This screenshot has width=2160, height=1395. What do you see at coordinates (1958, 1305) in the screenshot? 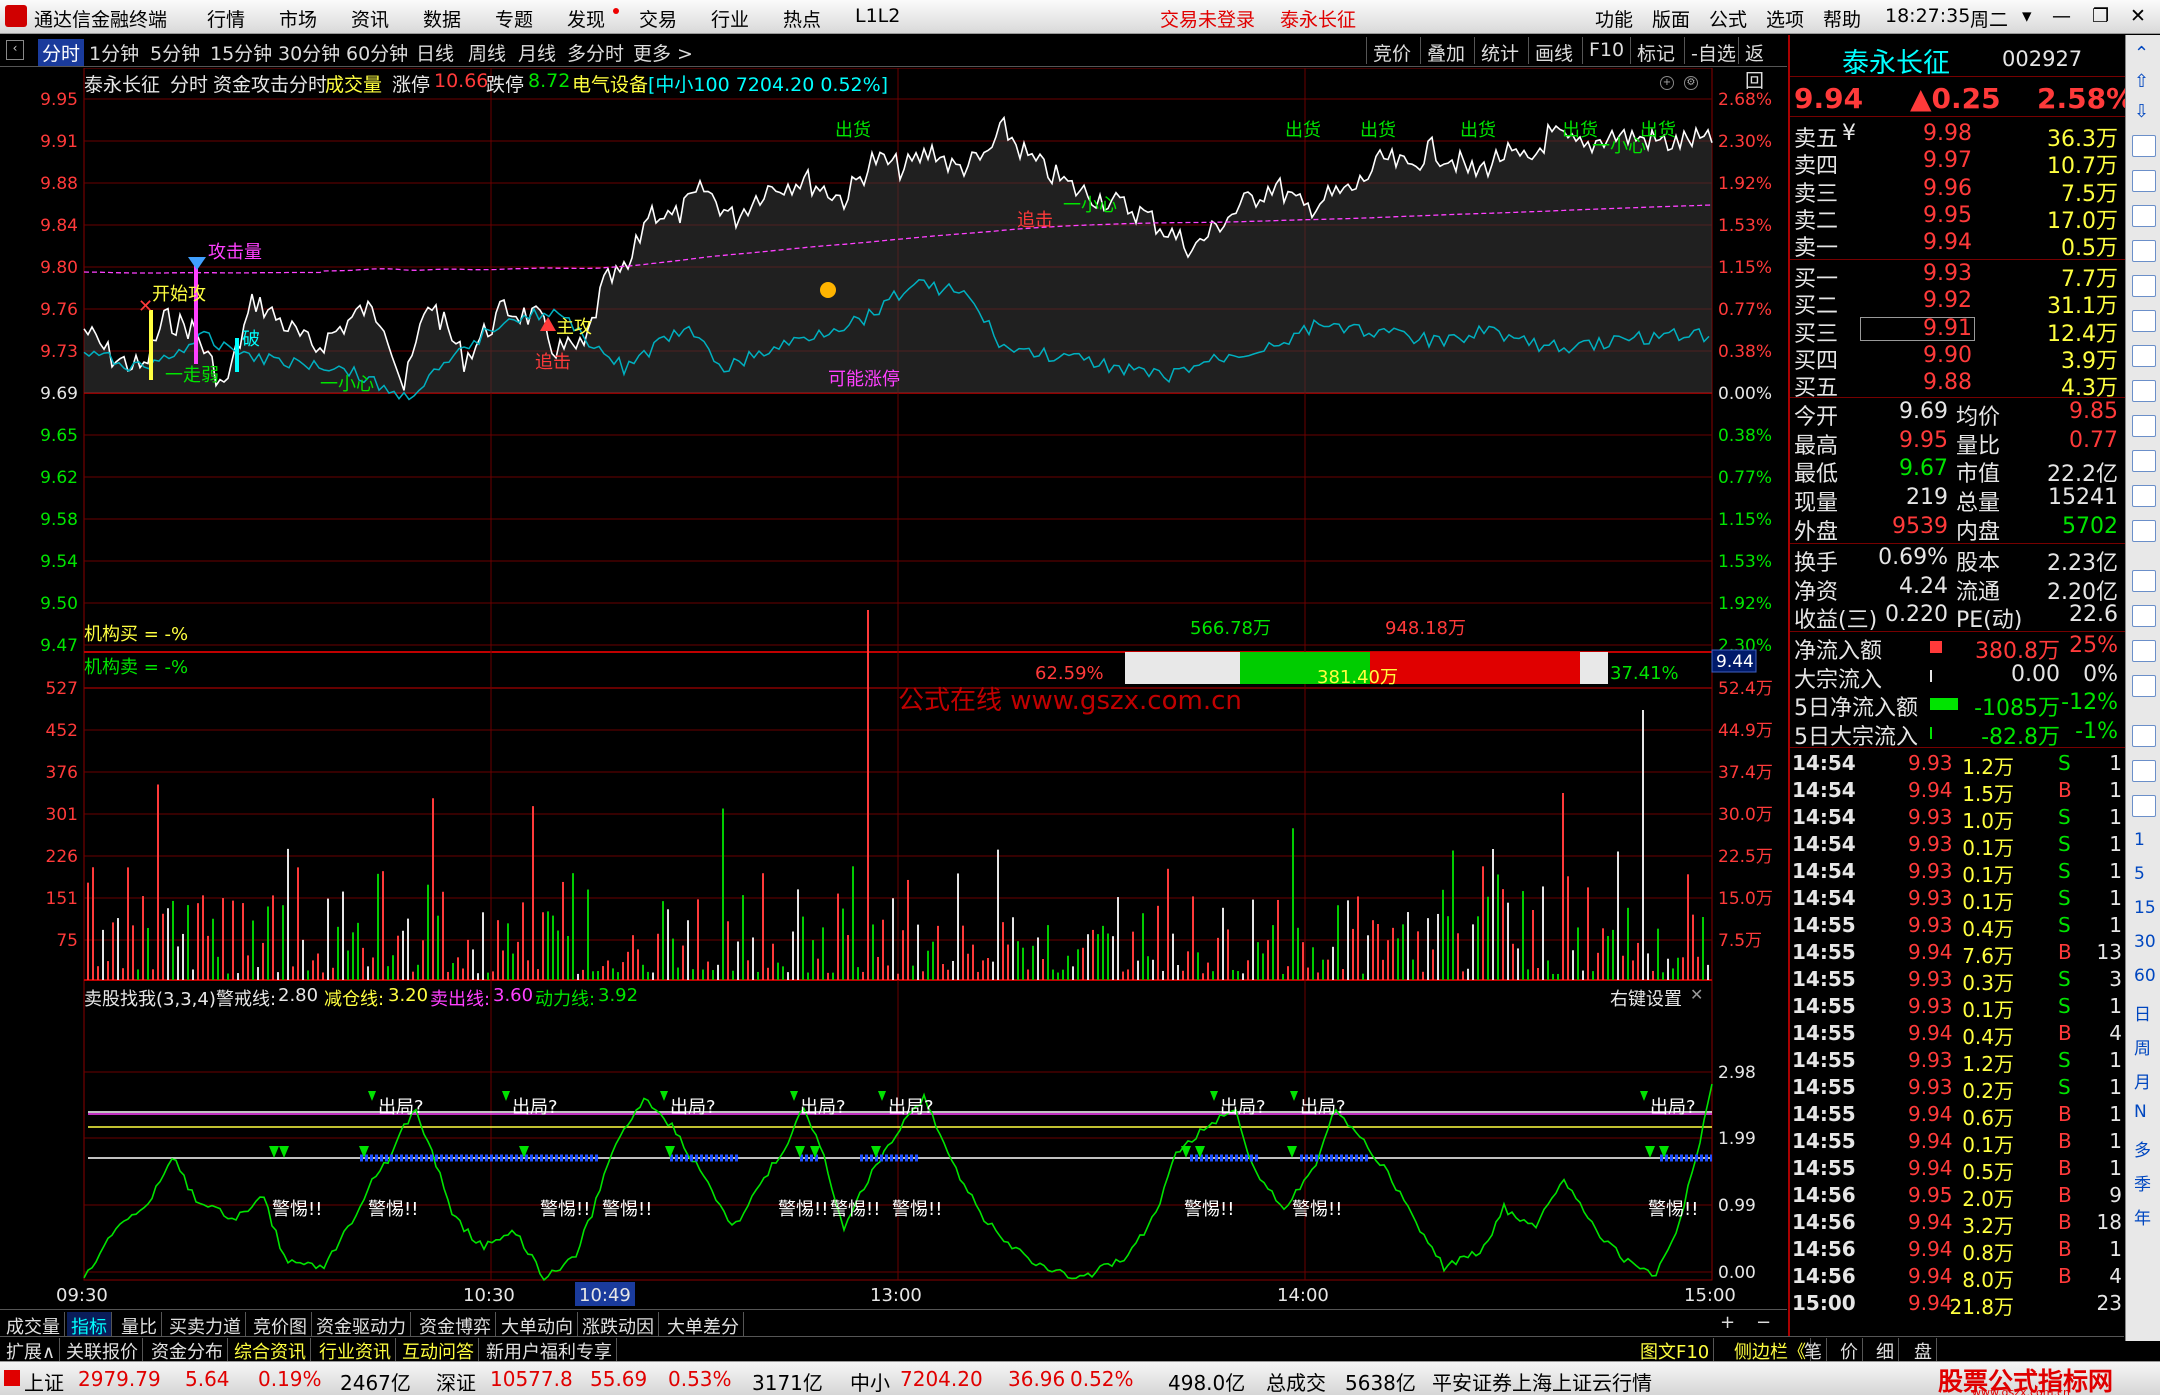
I see `tick-row: 15:00 9.94 21.8万 23` at bounding box center [1958, 1305].